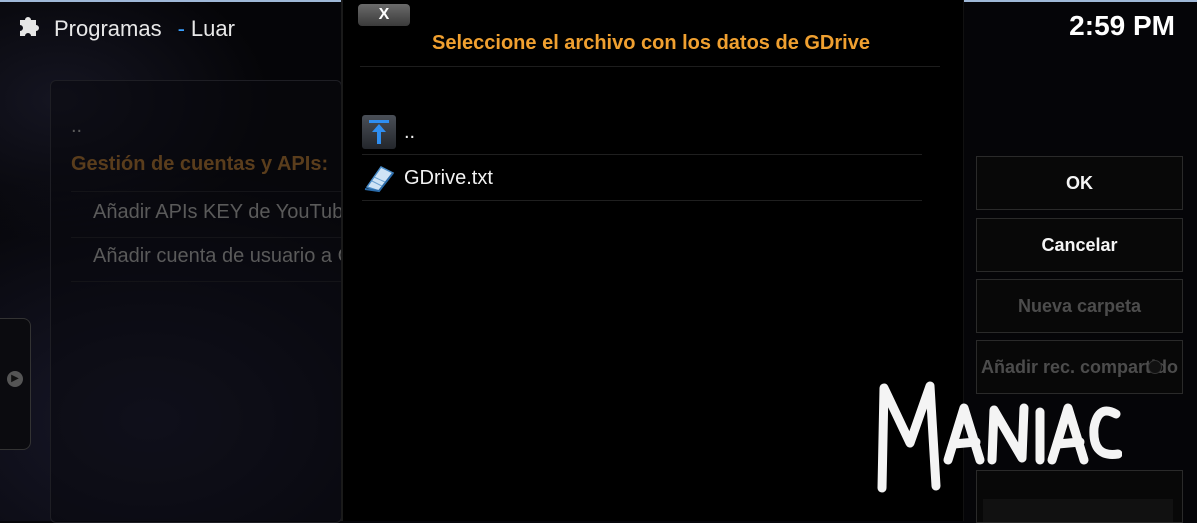 This screenshot has width=1197, height=523. What do you see at coordinates (108, 28) in the screenshot?
I see `breadcrumb-section: Programas` at bounding box center [108, 28].